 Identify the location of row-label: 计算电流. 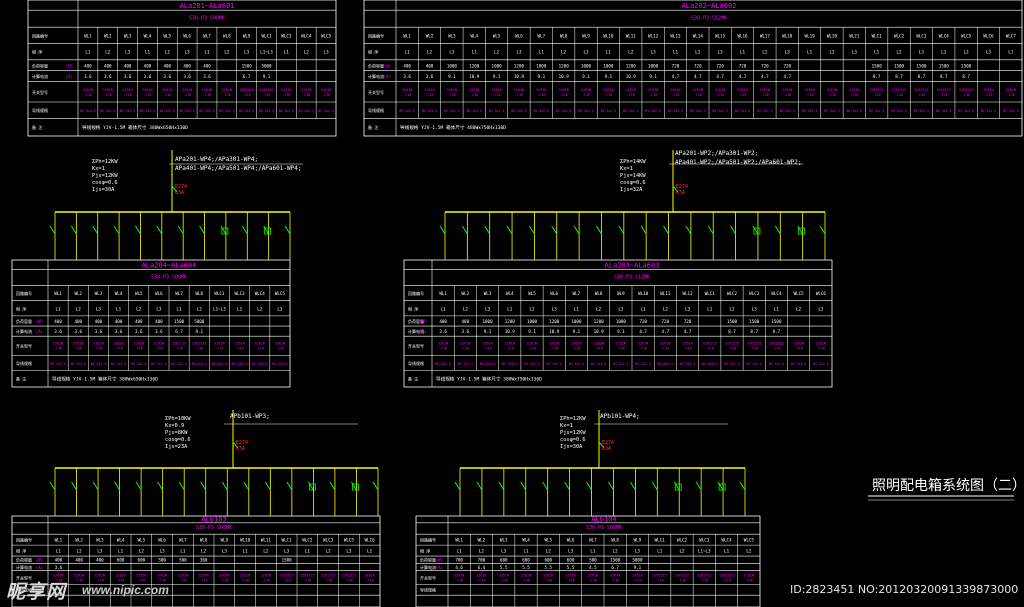
(24, 331).